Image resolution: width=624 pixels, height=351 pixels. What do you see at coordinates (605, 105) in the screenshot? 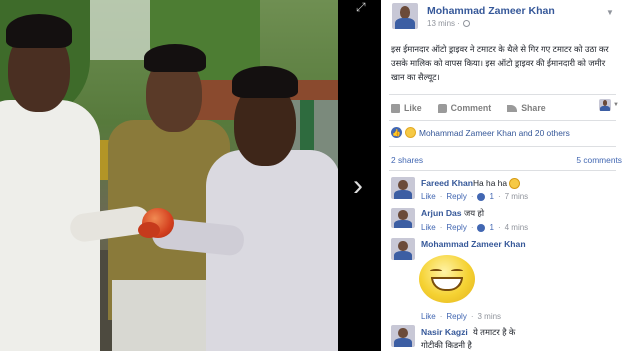
I see `viewer-avatar` at bounding box center [605, 105].